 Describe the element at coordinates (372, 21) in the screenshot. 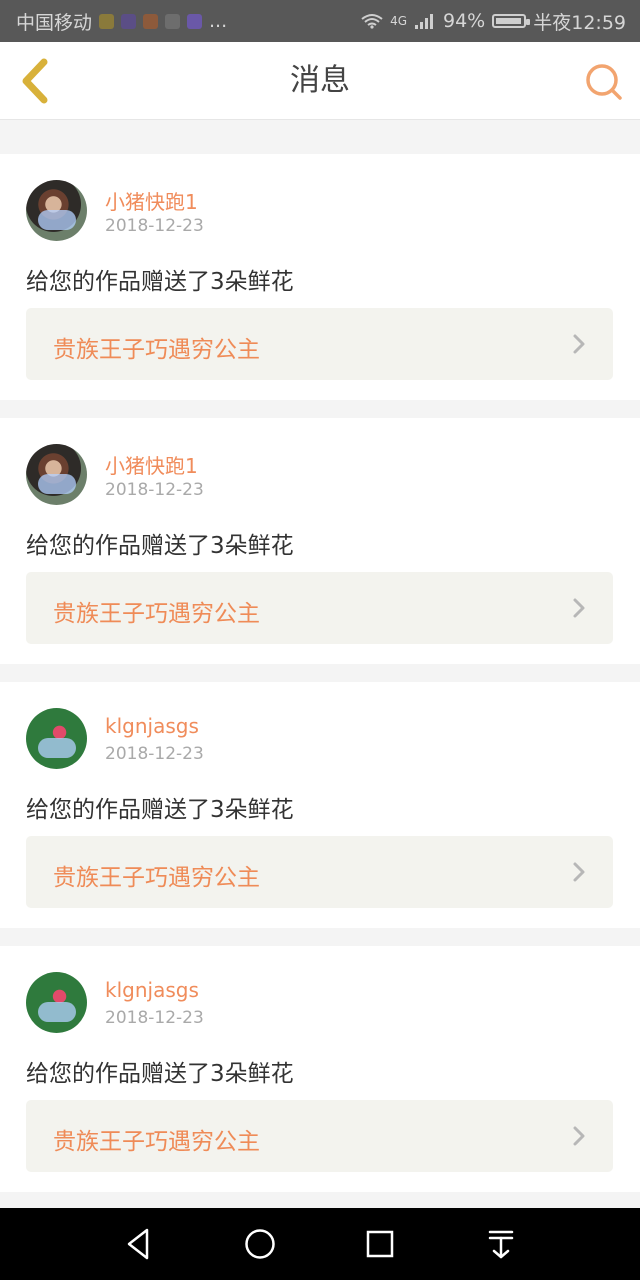

I see `wifi-icon` at that location.